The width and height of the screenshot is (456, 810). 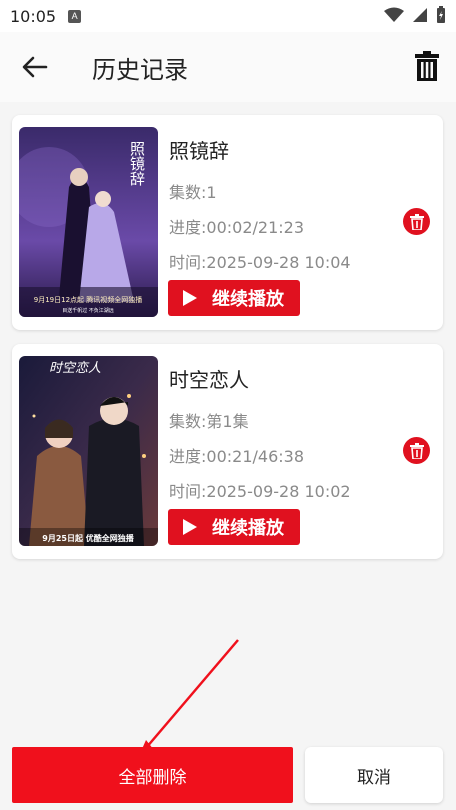 I want to click on page-title: 历史记录, so click(x=140, y=70).